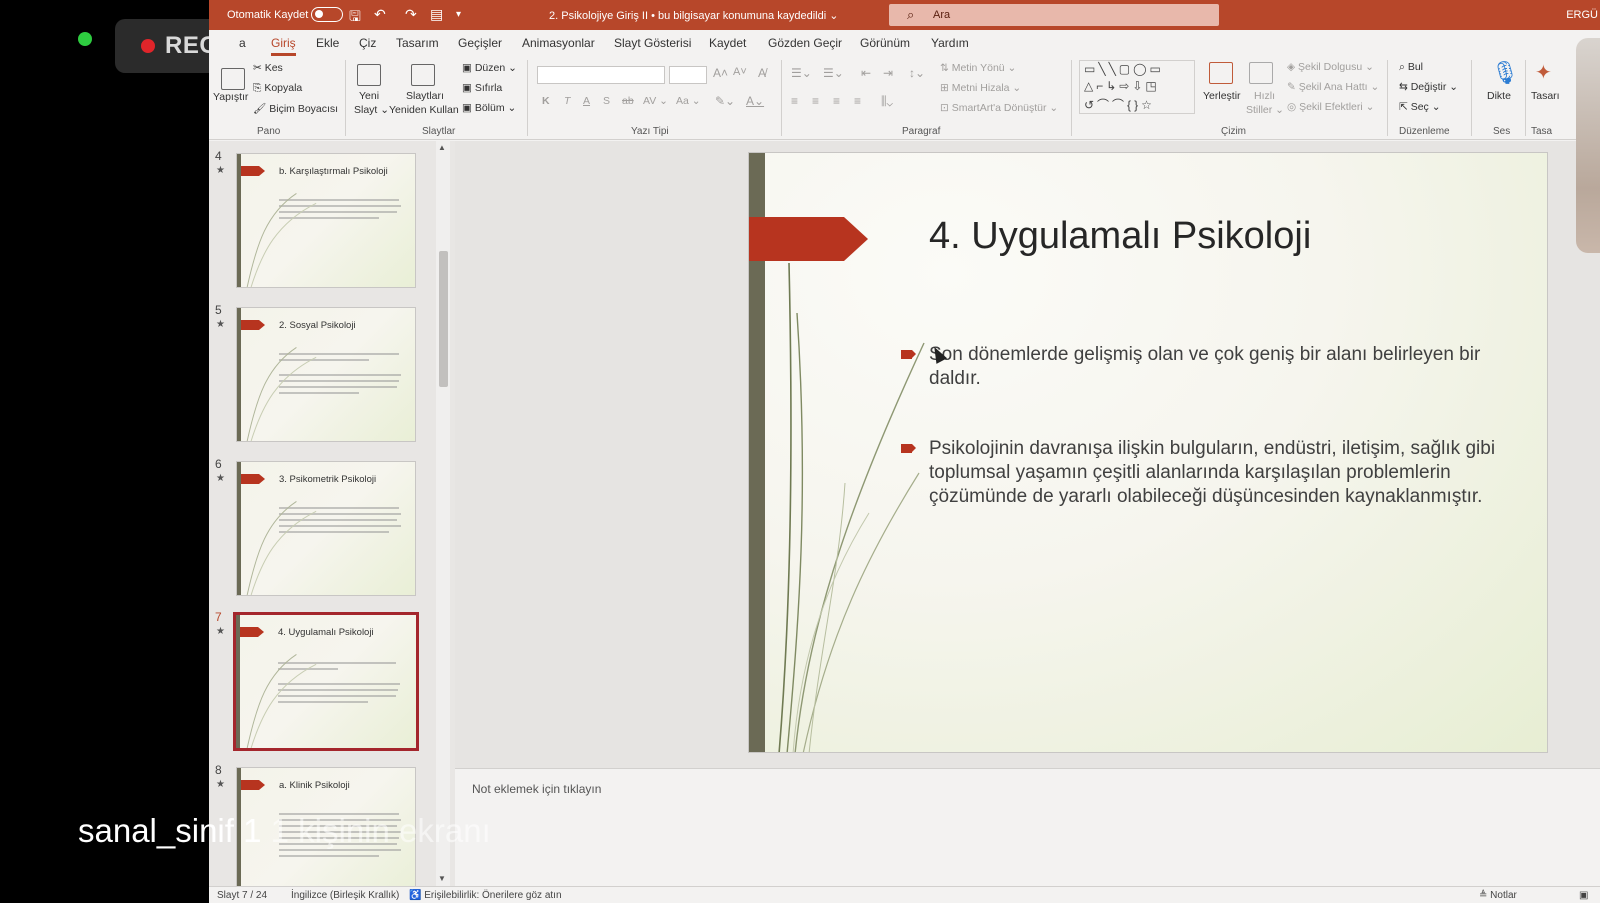 The image size is (1600, 903). What do you see at coordinates (425, 96) in the screenshot?
I see `reuse-slides-label: Slaytları` at bounding box center [425, 96].